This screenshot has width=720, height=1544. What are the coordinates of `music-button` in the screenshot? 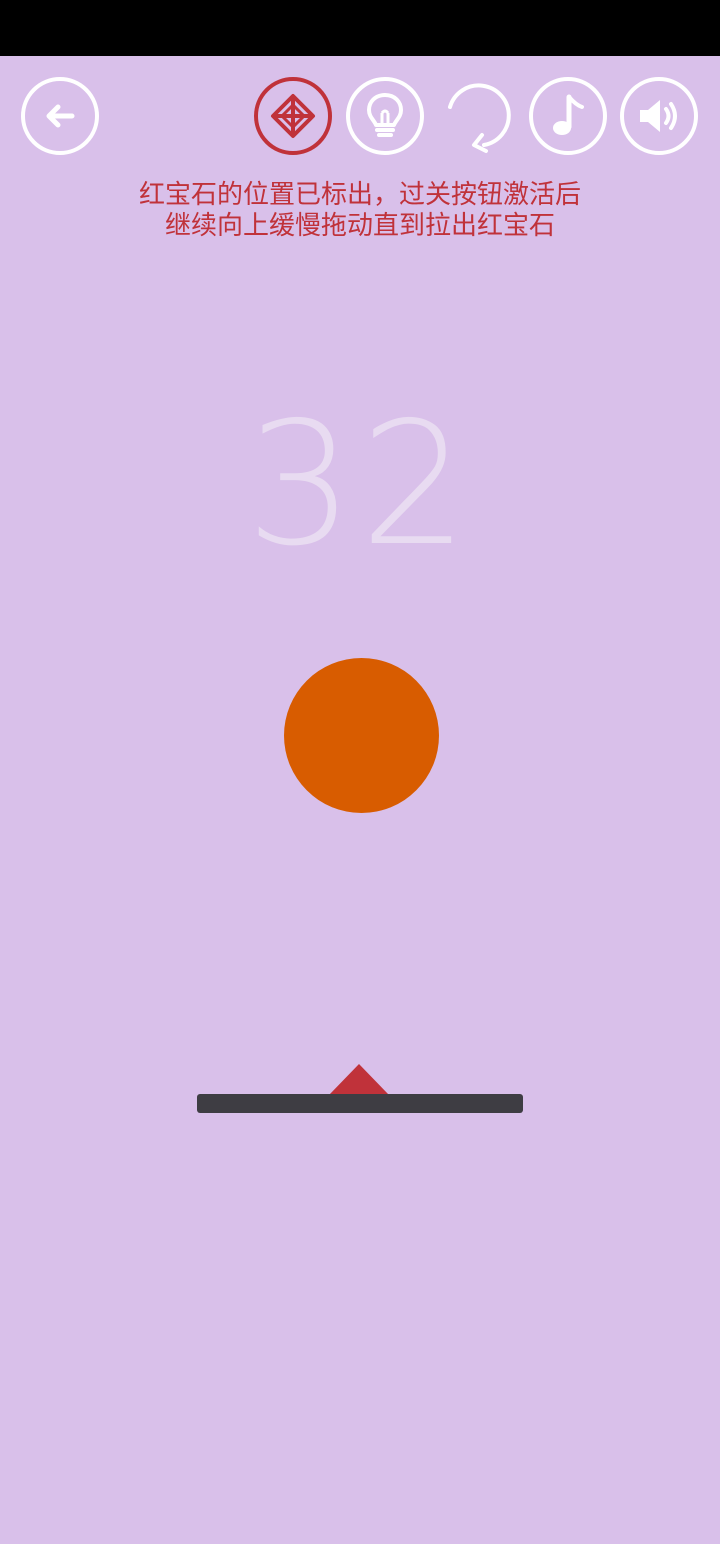 It's located at (568, 116).